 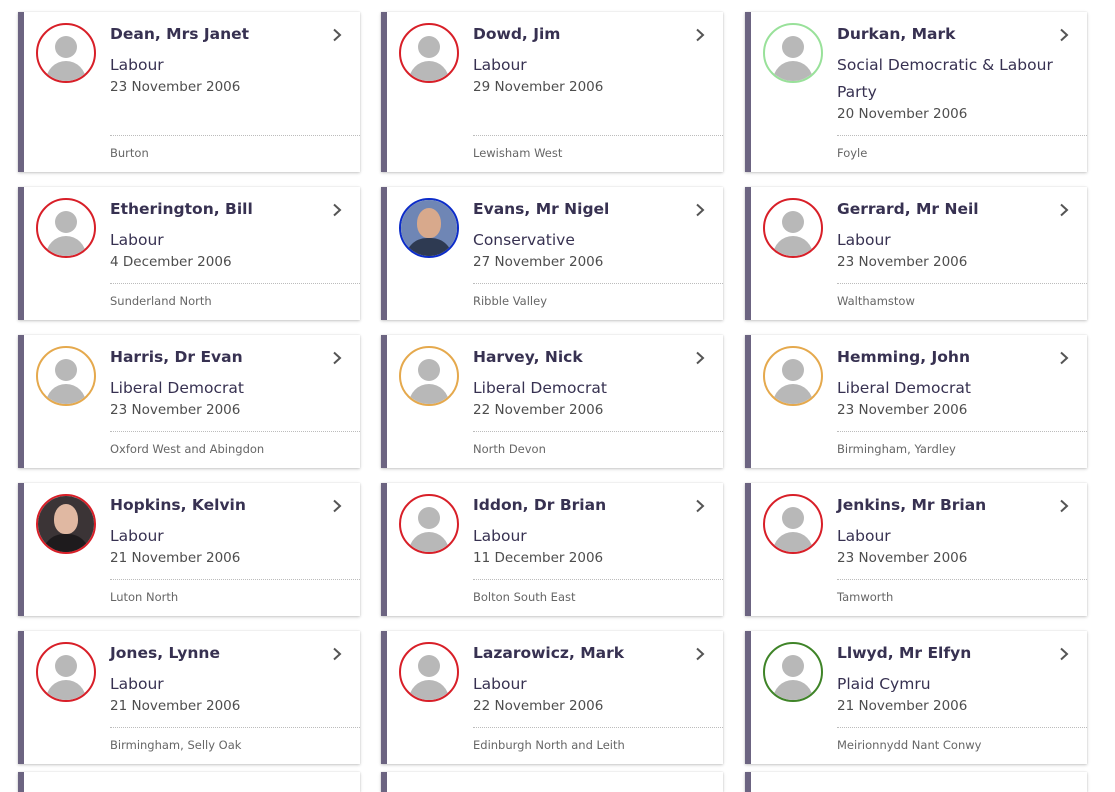 I want to click on member-name: Dean, Mrs Janet, so click(x=220, y=34).